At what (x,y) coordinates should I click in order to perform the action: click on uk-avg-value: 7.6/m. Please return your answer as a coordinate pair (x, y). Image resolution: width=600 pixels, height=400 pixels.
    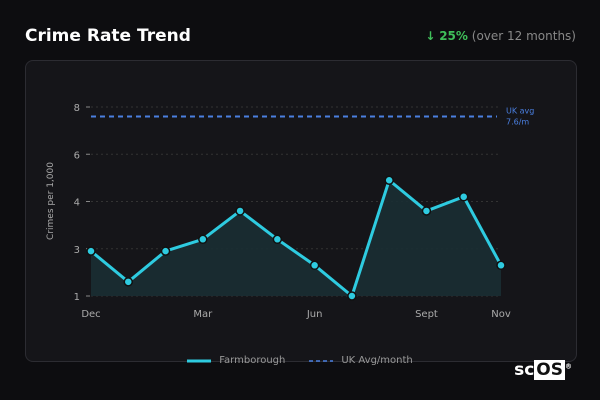
    Looking at the image, I should click on (517, 121).